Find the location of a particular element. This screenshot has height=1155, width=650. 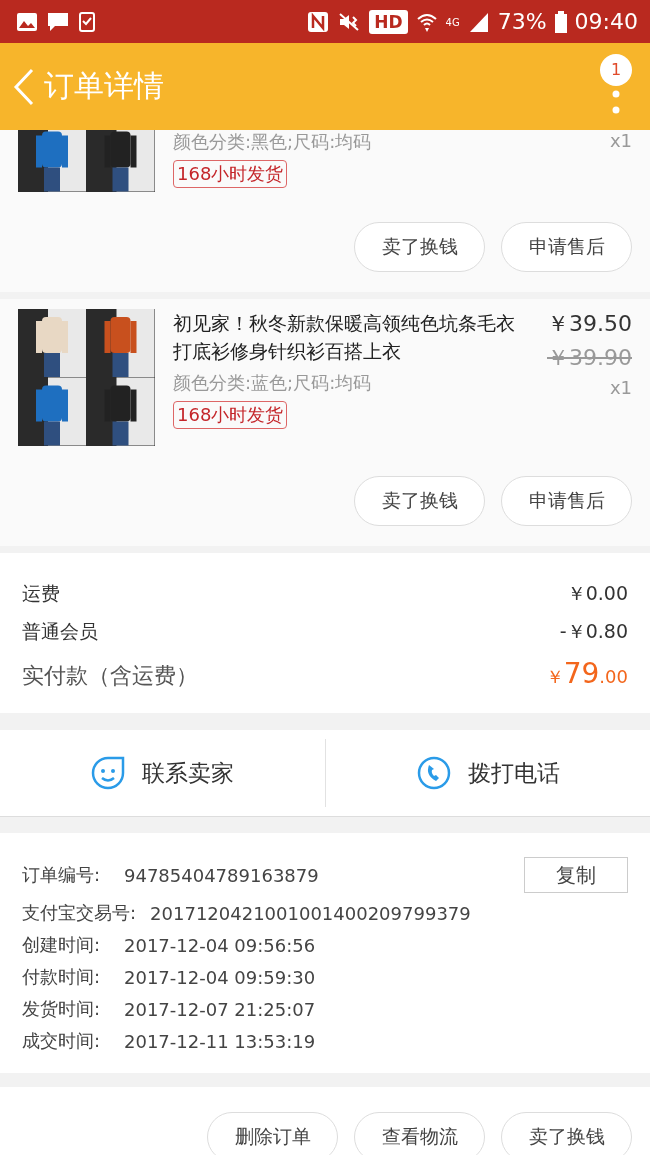

copy-button: 复制 is located at coordinates (576, 875).